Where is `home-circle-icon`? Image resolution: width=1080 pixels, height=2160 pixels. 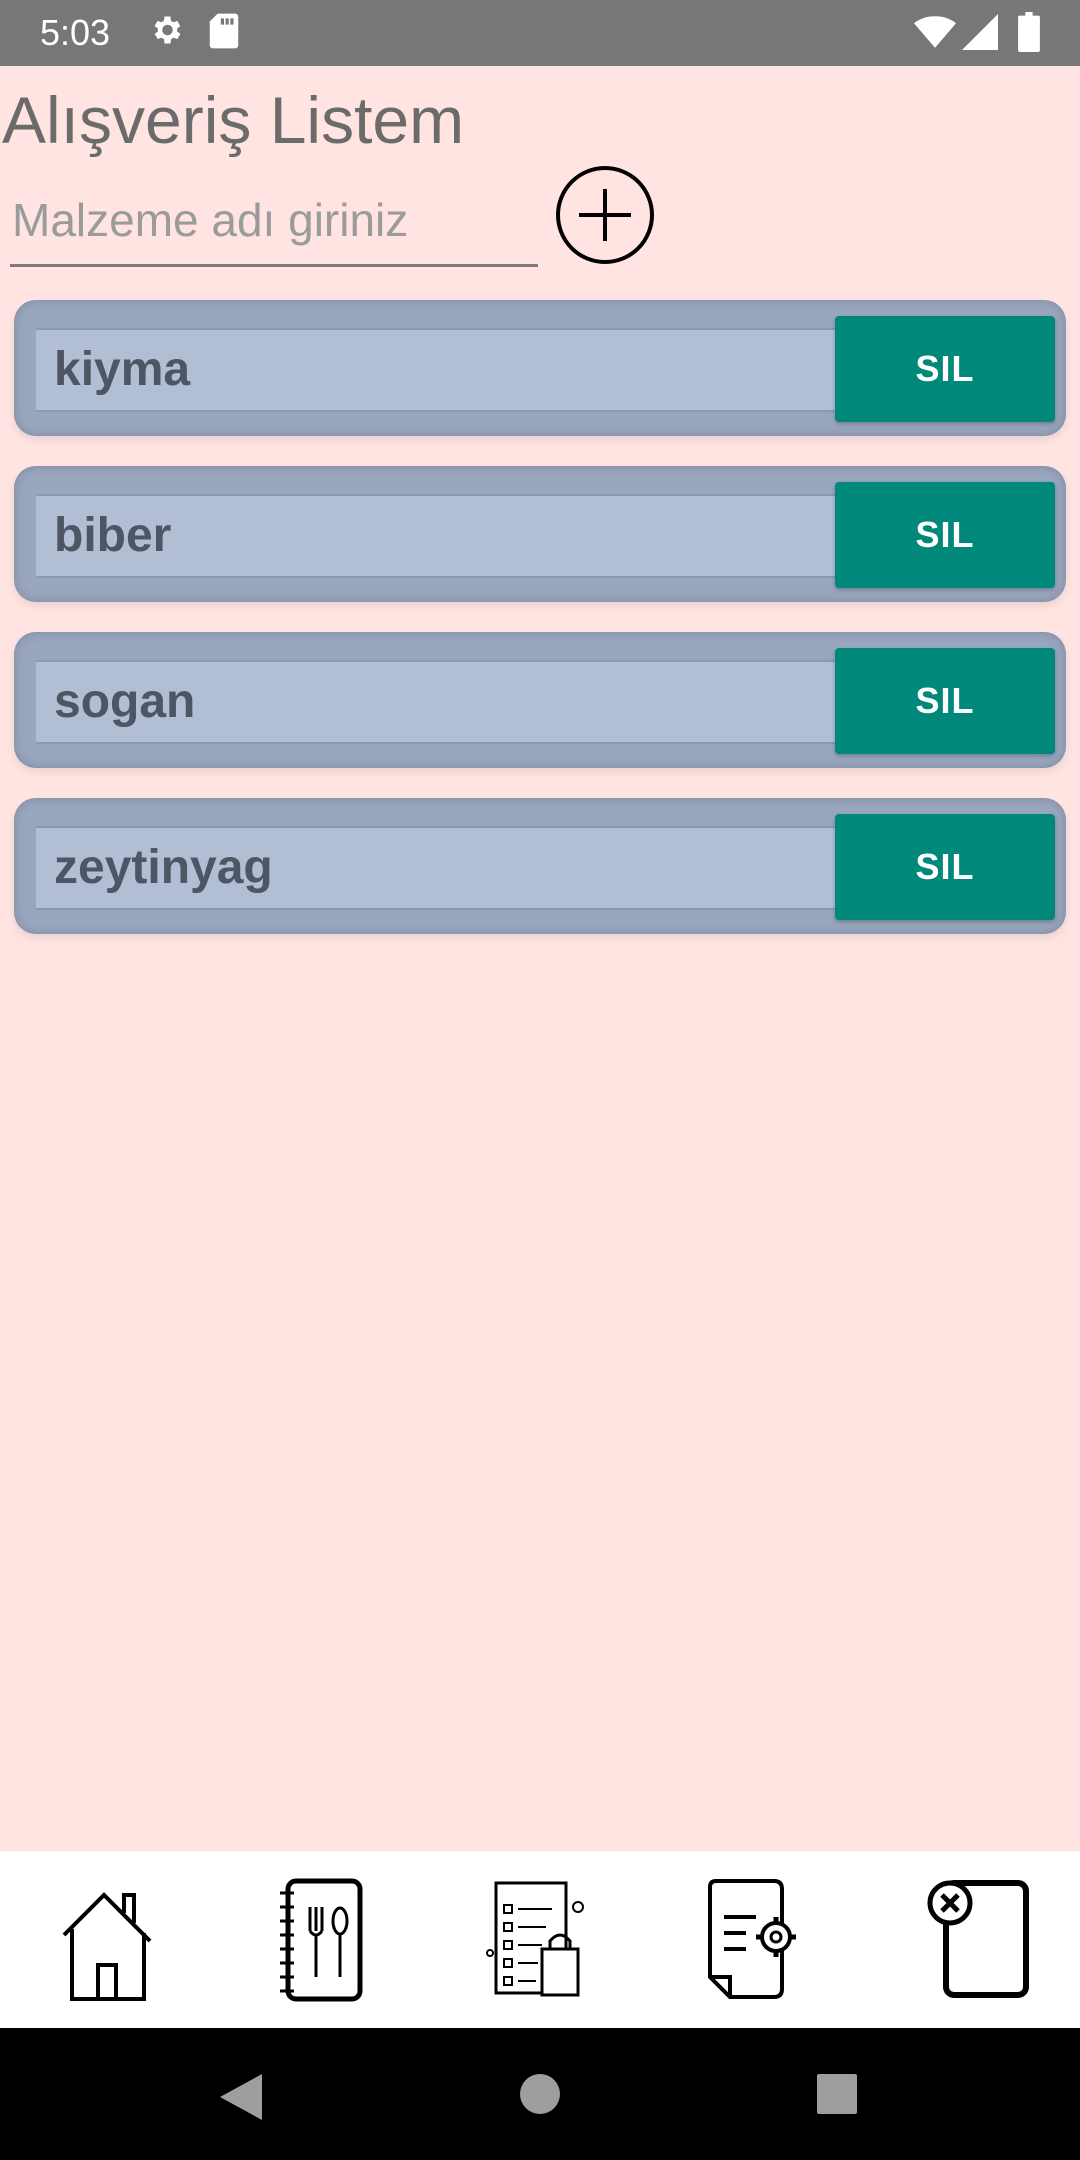 home-circle-icon is located at coordinates (540, 2096).